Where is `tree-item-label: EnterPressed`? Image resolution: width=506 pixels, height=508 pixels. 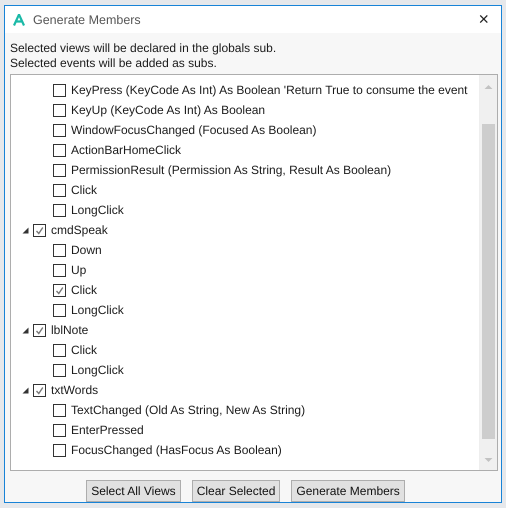 tree-item-label: EnterPressed is located at coordinates (107, 430).